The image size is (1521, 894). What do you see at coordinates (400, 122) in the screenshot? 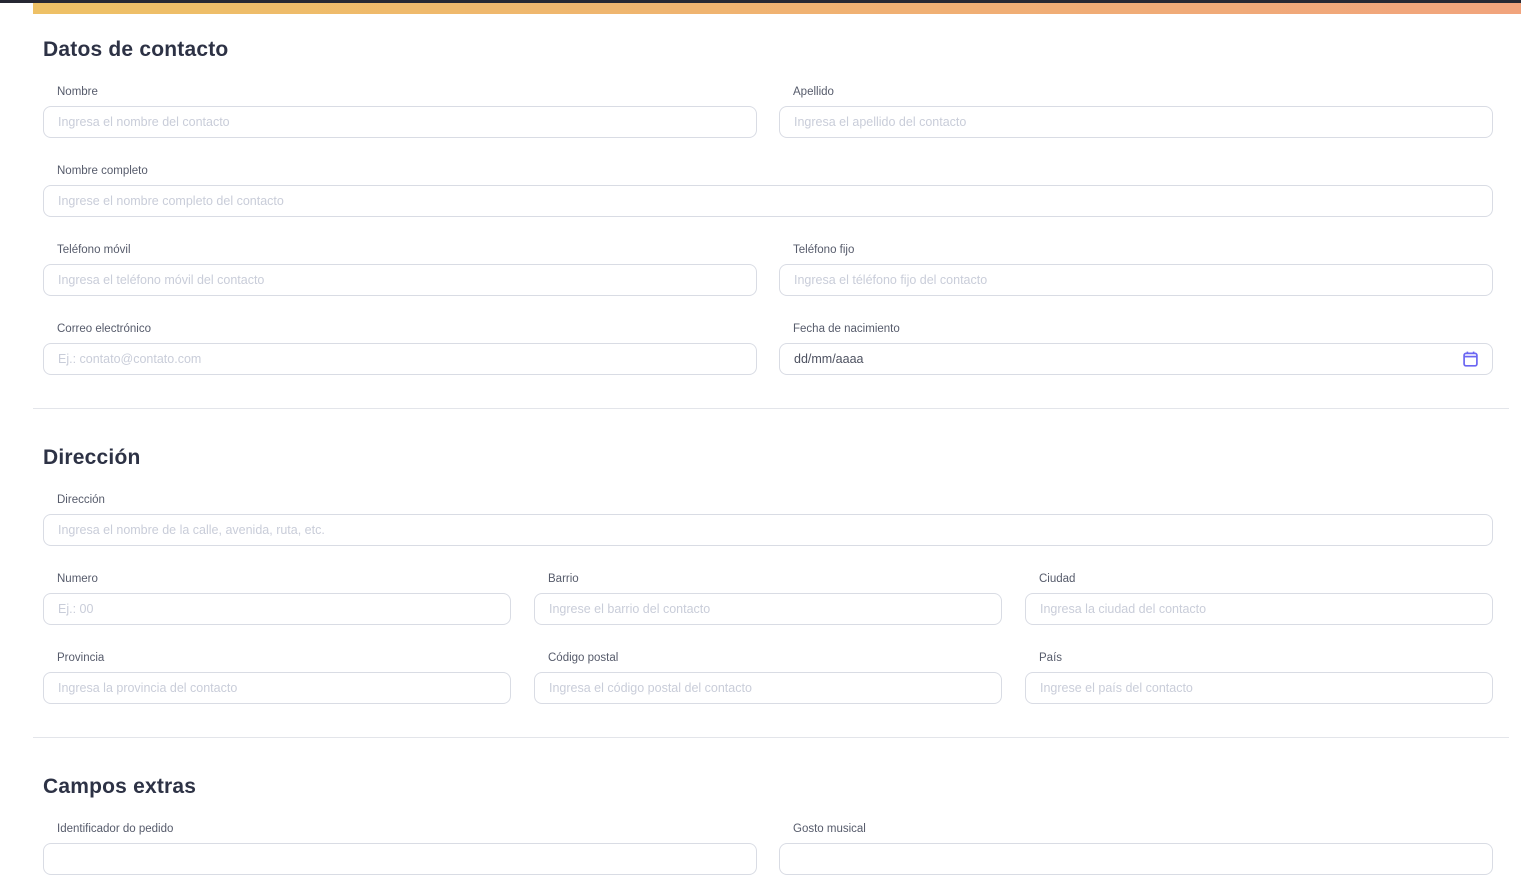
I see `nombre-input` at bounding box center [400, 122].